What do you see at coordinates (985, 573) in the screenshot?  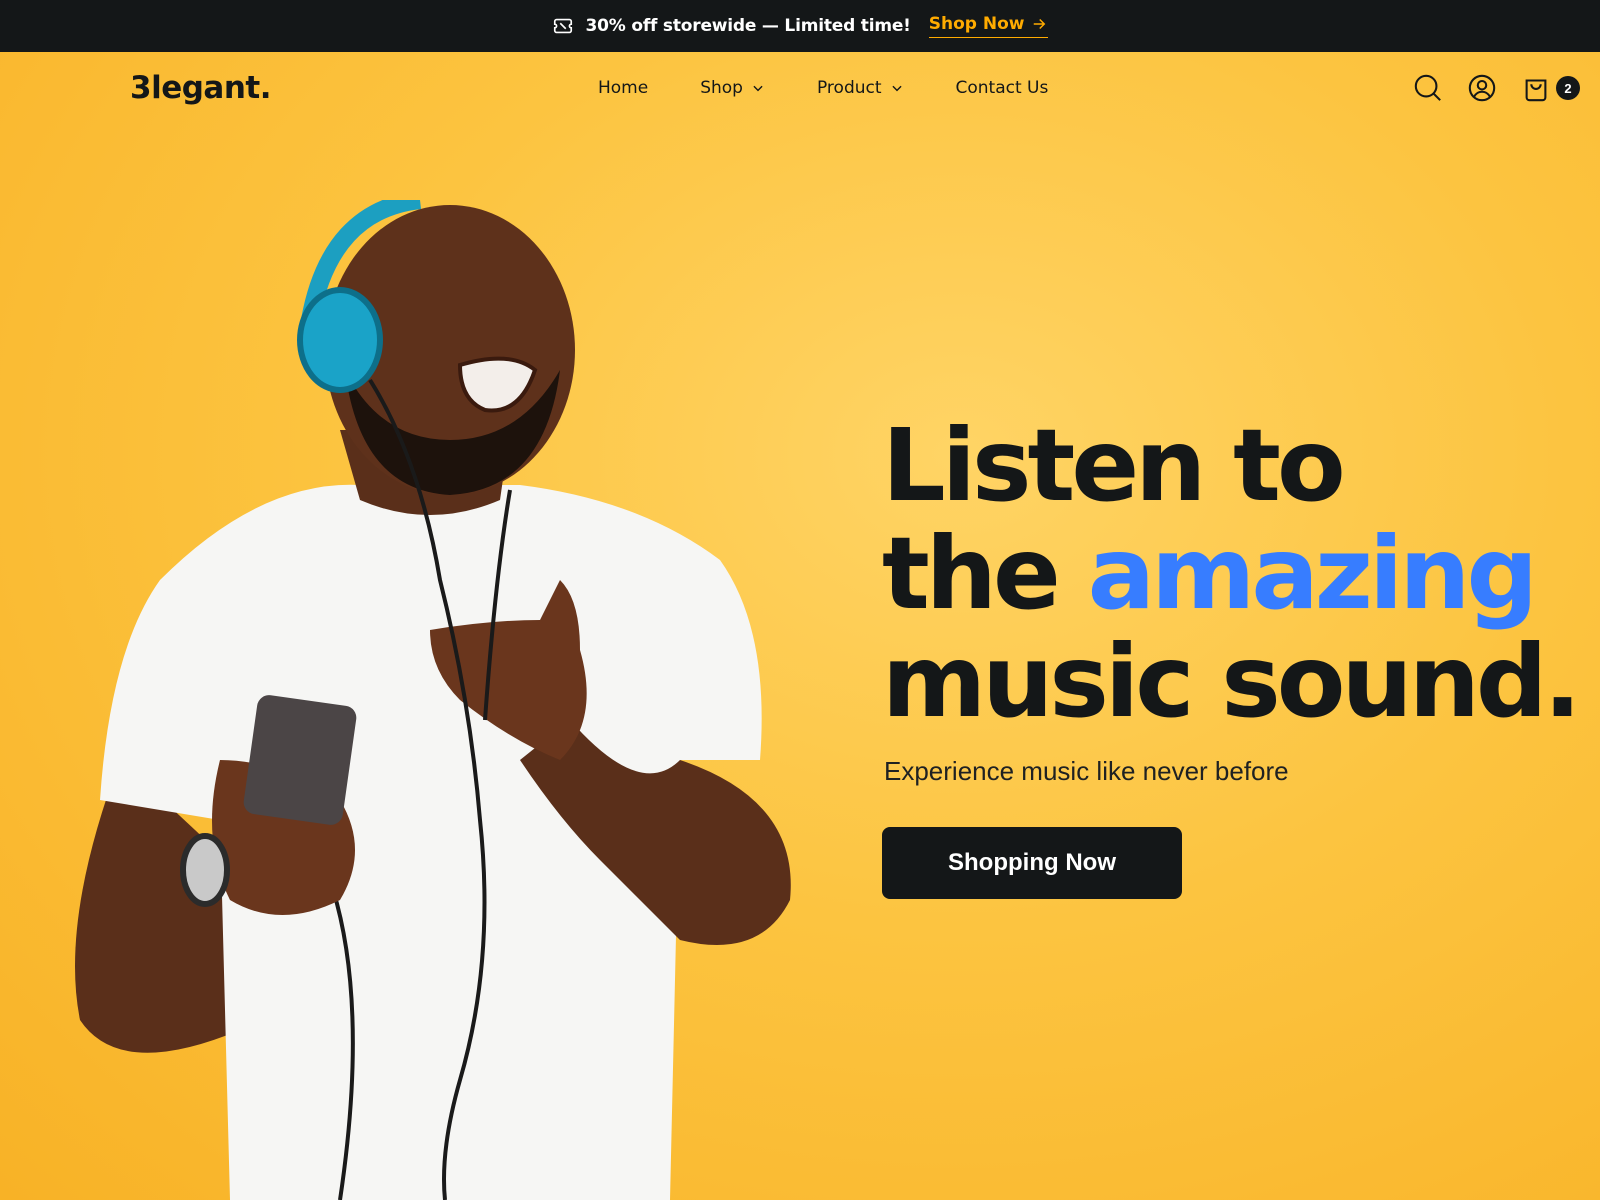 I see `headline-line-2-plain: the` at bounding box center [985, 573].